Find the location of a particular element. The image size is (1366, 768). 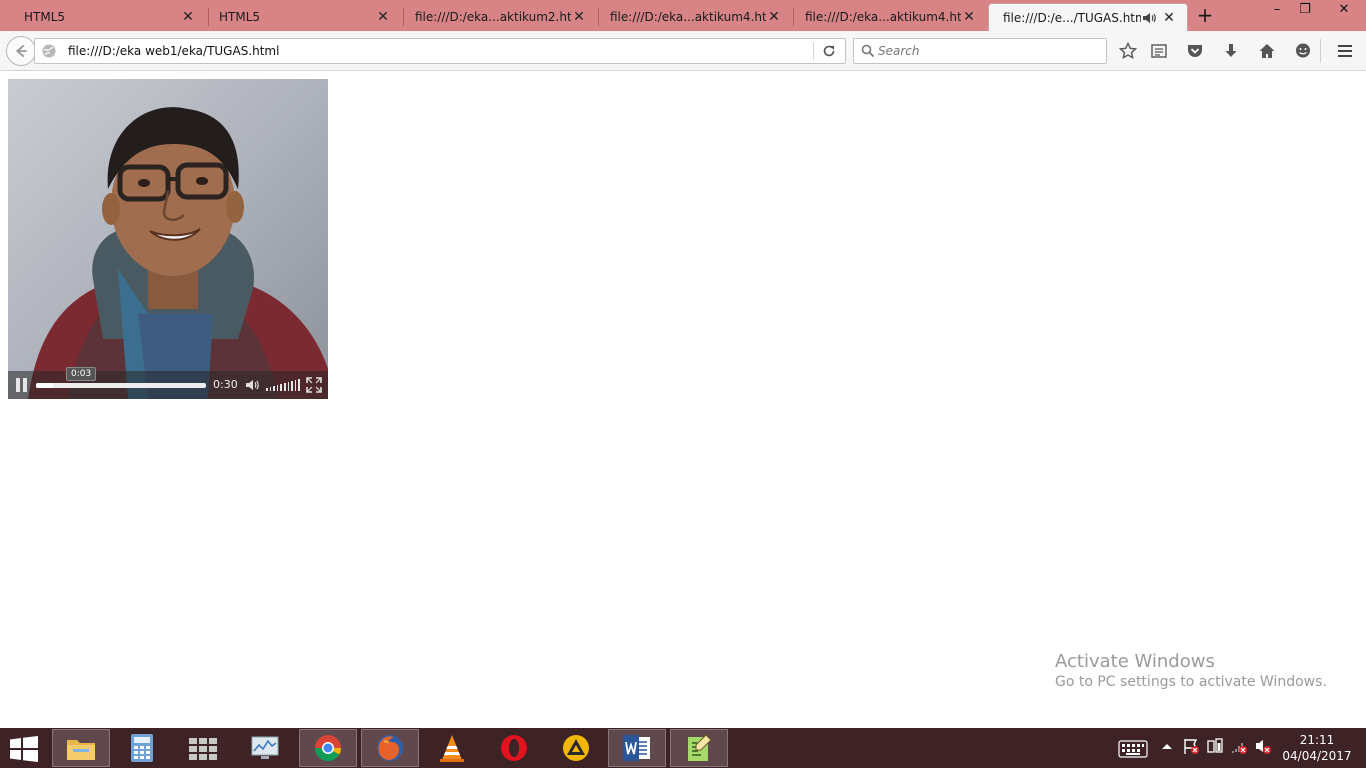

watermark-title: Activate Windows is located at coordinates (1135, 661).